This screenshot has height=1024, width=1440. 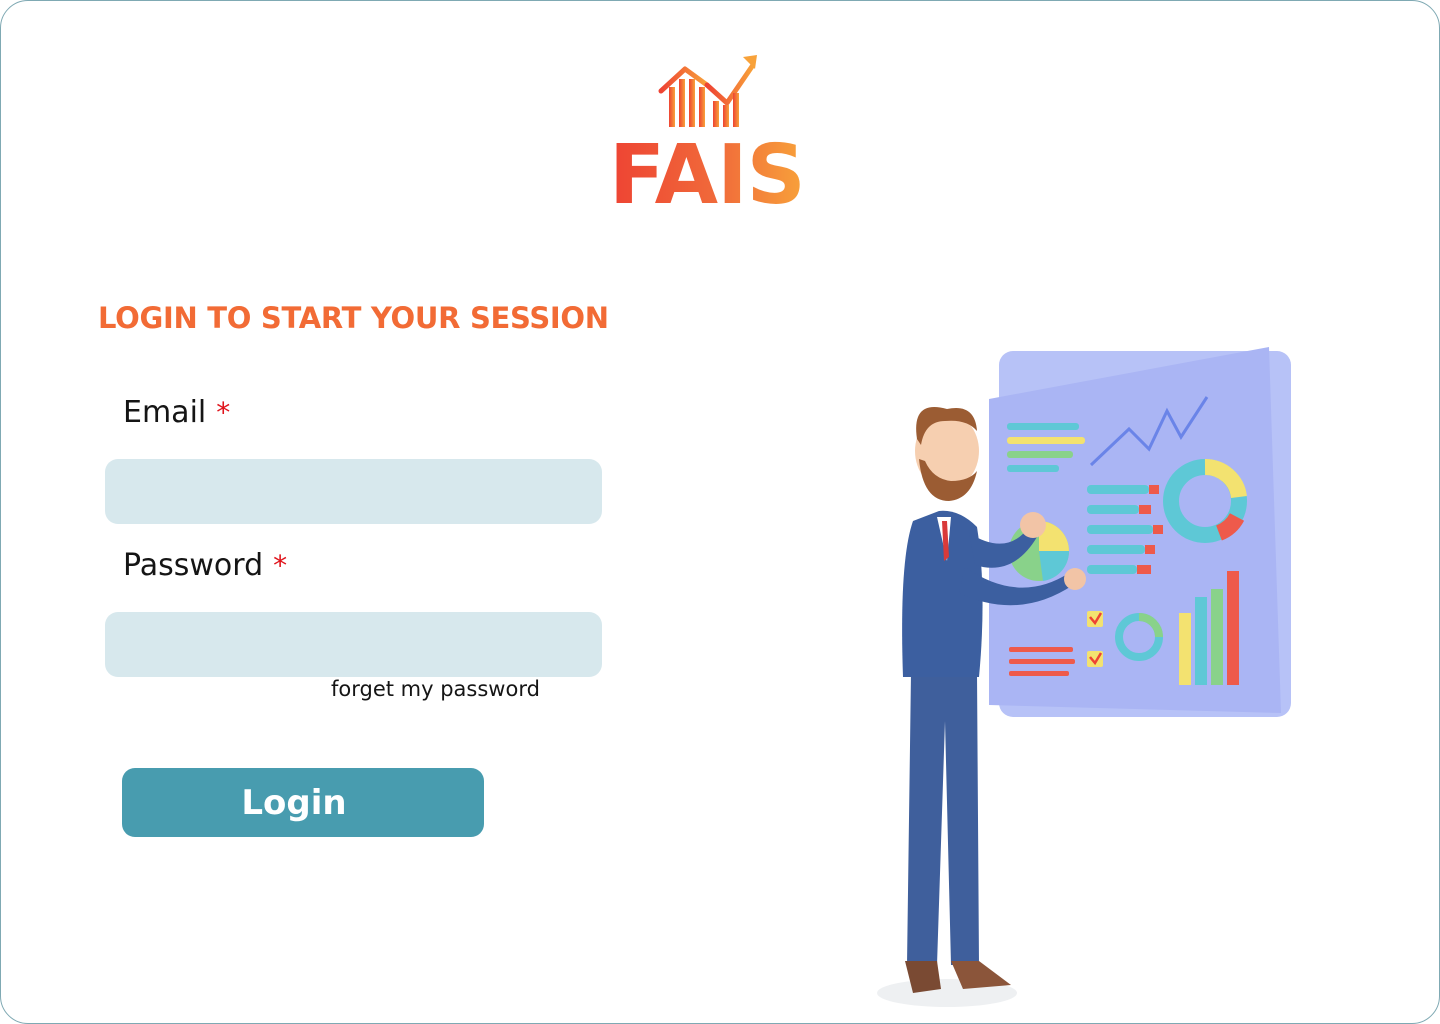 I want to click on password-label-text: Password, so click(x=193, y=565).